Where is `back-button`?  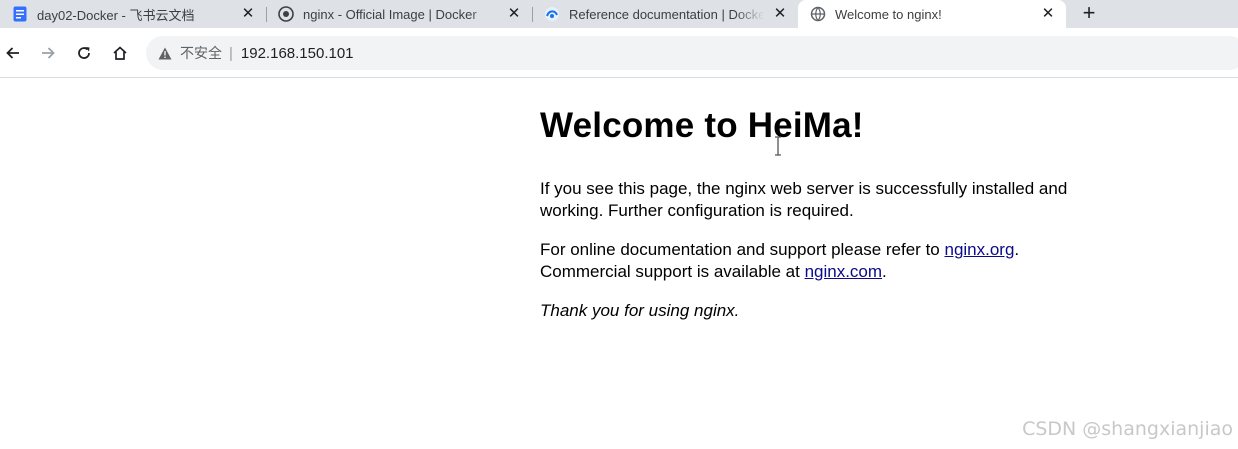
back-button is located at coordinates (13, 53).